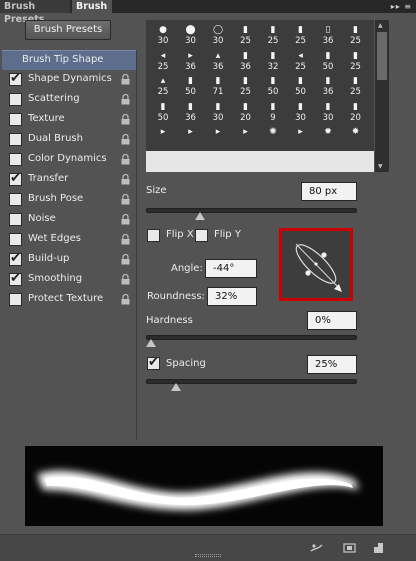  I want to click on option-brush-pose: Brush Pose, so click(69, 200).